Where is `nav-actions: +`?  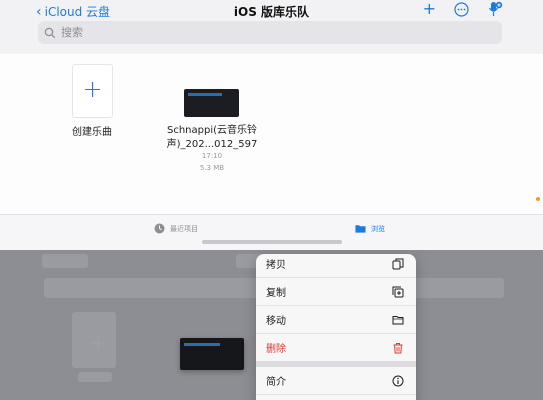 nav-actions: + is located at coordinates (463, 9).